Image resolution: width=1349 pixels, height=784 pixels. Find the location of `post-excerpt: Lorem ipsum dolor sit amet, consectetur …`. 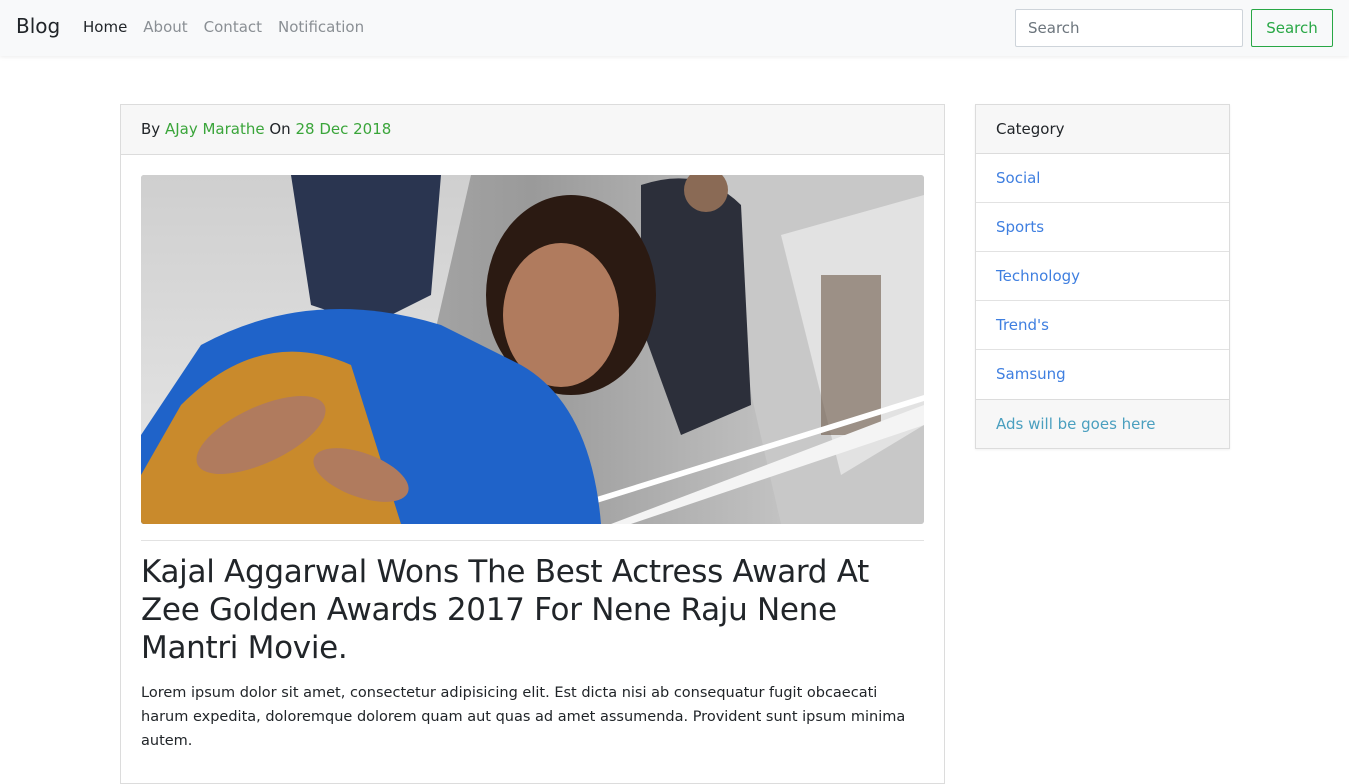

post-excerpt: Lorem ipsum dolor sit amet, consectetur … is located at coordinates (523, 717).